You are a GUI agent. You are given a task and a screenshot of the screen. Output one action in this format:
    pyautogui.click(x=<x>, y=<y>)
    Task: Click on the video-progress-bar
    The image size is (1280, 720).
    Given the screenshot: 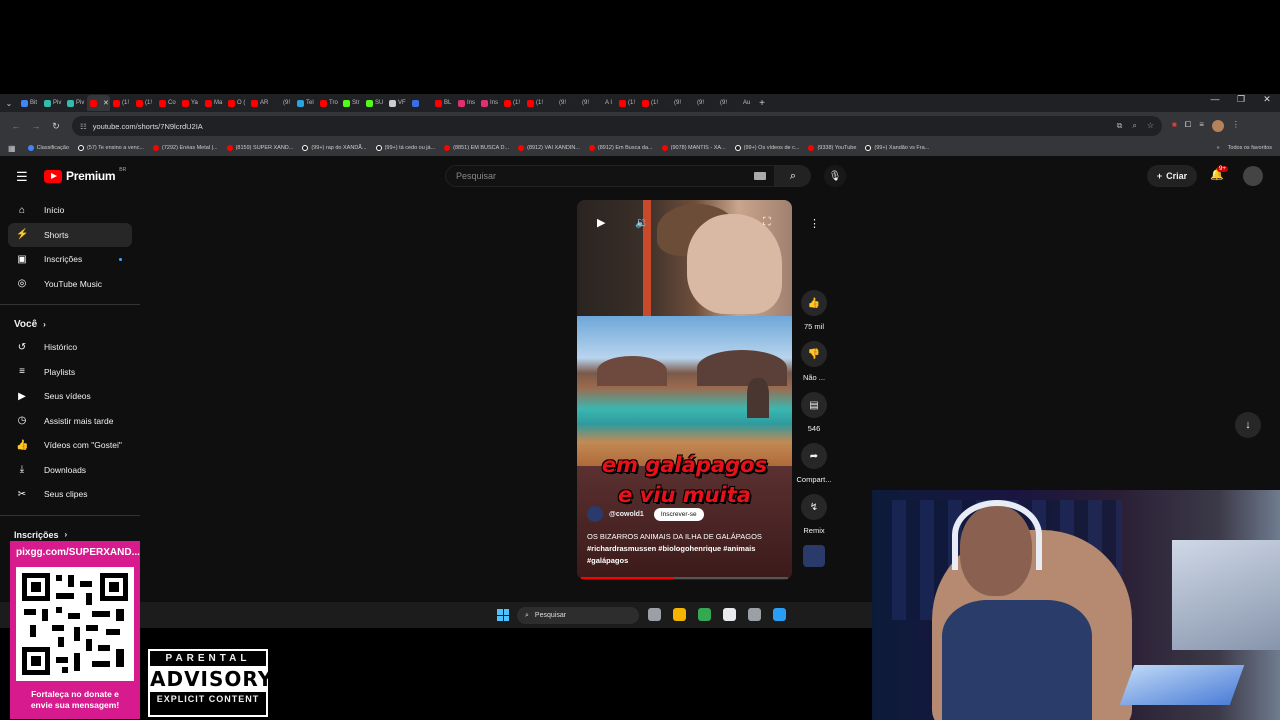 What is the action you would take?
    pyautogui.click(x=684, y=578)
    